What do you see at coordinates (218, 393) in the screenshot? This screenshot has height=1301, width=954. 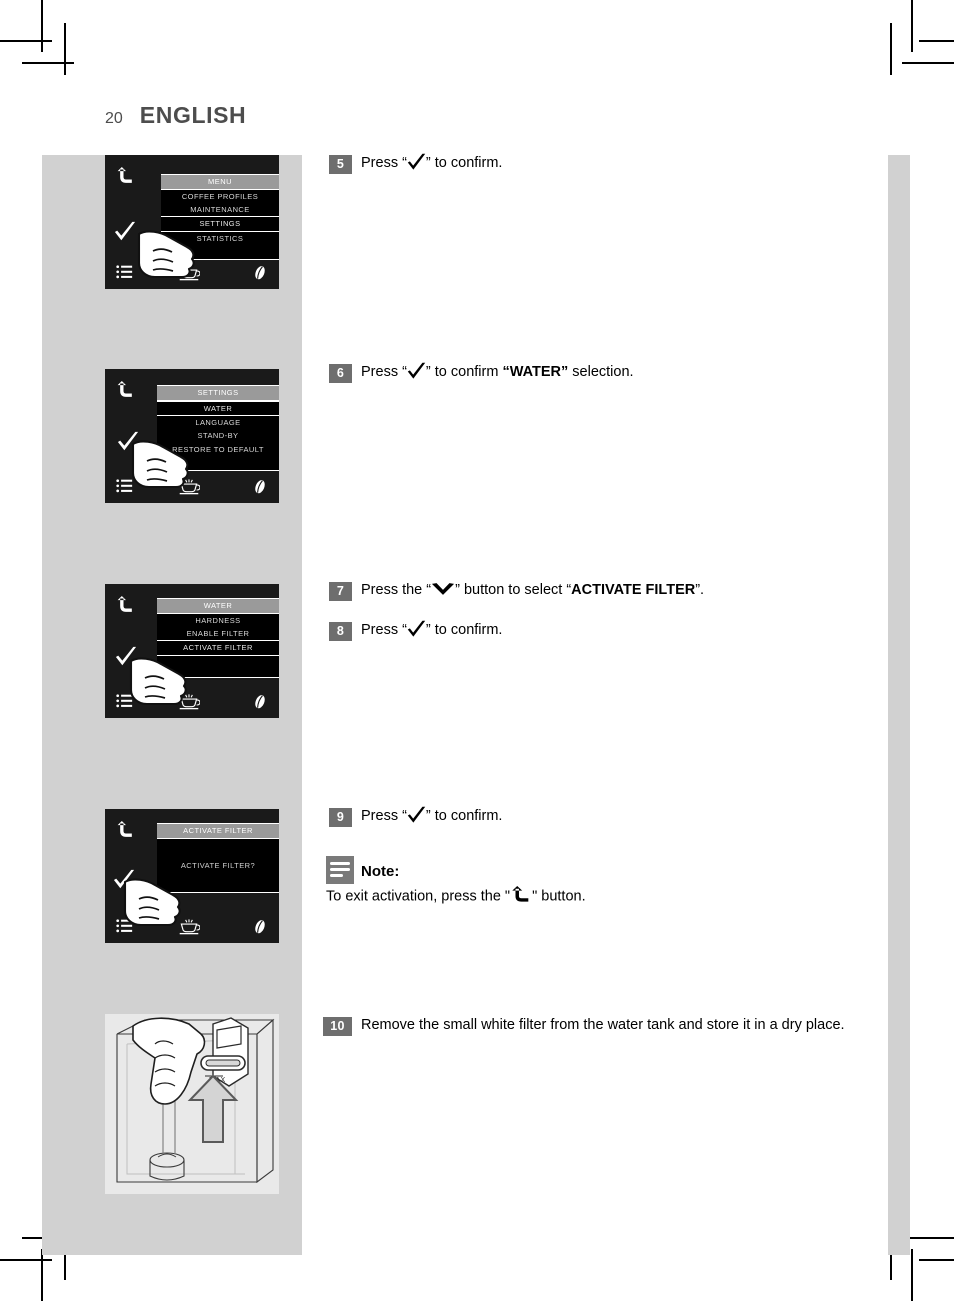 I see `menu-title: SETTINGS` at bounding box center [218, 393].